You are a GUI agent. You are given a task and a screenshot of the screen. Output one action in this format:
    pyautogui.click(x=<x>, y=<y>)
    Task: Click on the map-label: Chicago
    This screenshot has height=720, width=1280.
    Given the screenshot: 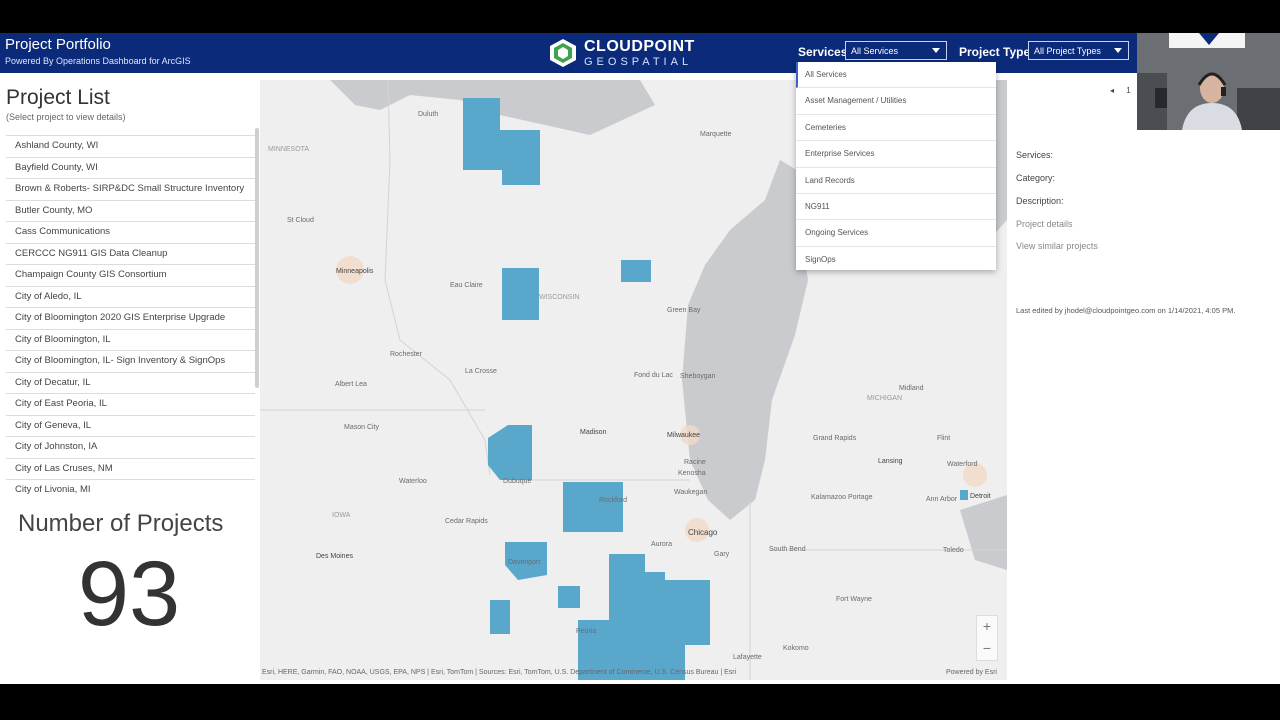 What is the action you would take?
    pyautogui.click(x=703, y=532)
    